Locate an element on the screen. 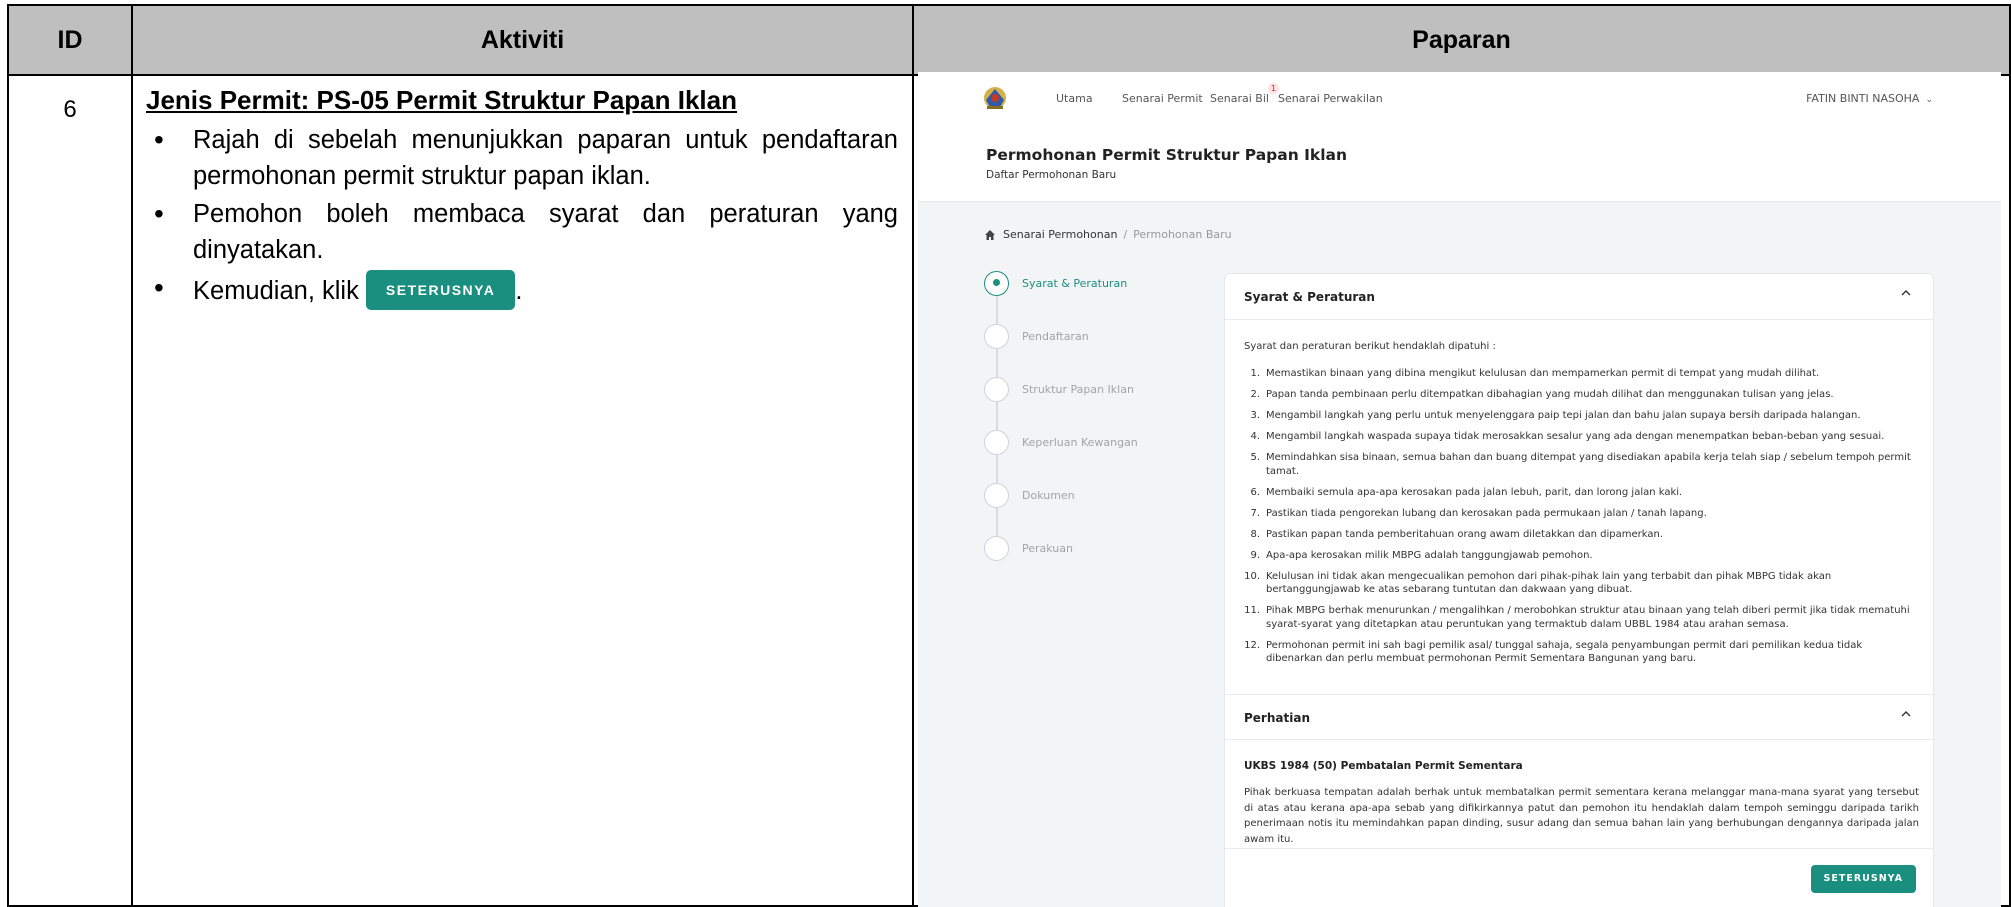 Image resolution: width=2011 pixels, height=907 pixels. step-label: Struktur Papan Iklan is located at coordinates (1078, 389).